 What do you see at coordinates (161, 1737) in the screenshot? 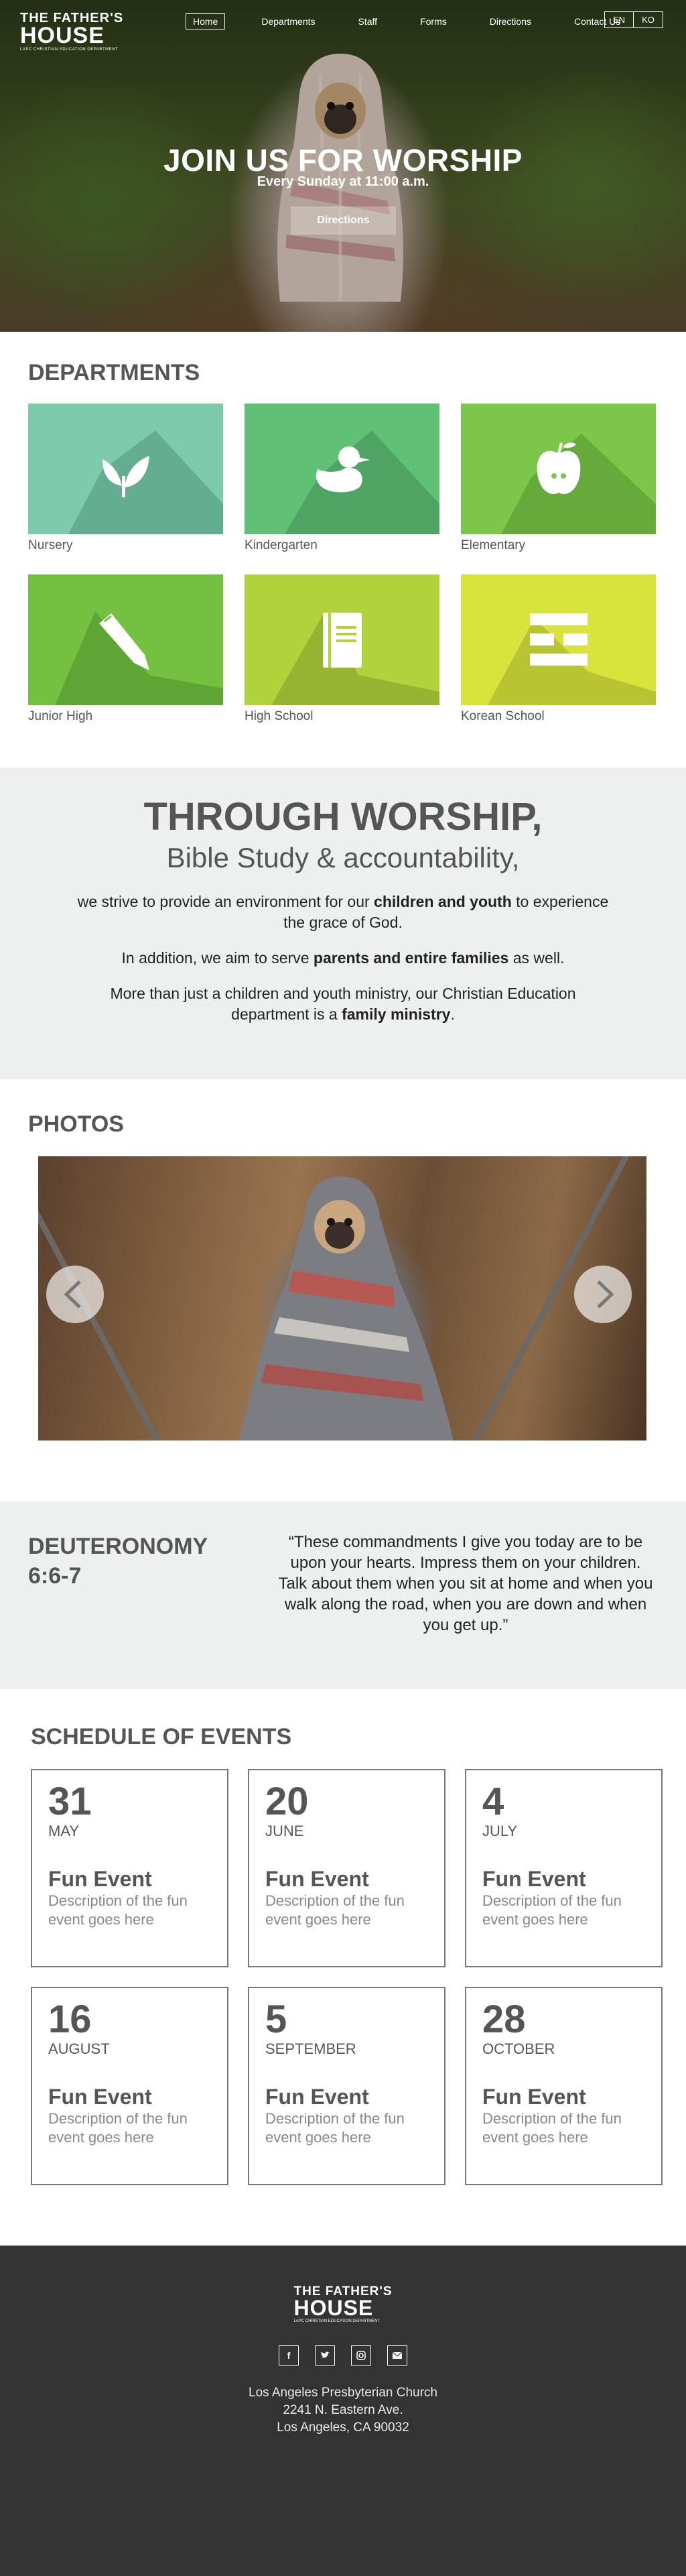
I see `schedule-title: SCHEDULE OF EVENTS` at bounding box center [161, 1737].